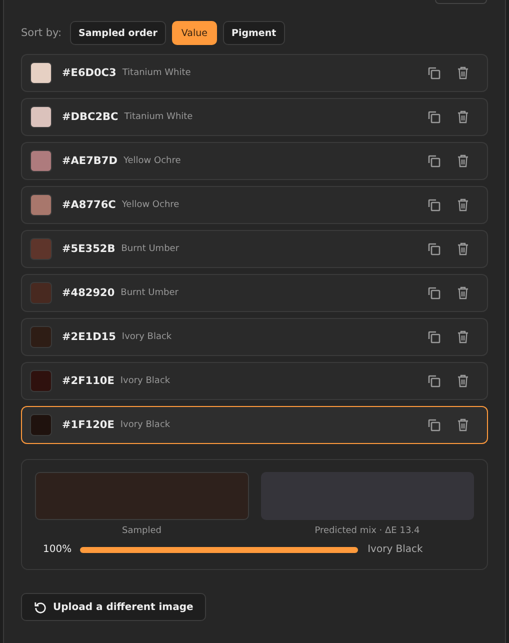  Describe the element at coordinates (57, 549) in the screenshot. I see `percent-label: 100%` at that location.